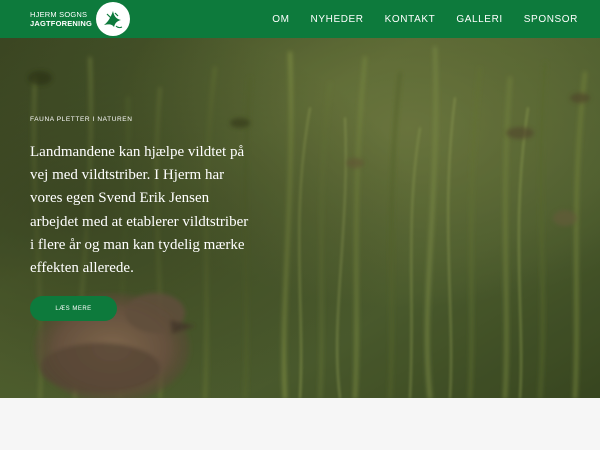 Image resolution: width=600 pixels, height=450 pixels. Describe the element at coordinates (410, 19) in the screenshot. I see `nav-item-kontakt: KONTAKT` at that location.